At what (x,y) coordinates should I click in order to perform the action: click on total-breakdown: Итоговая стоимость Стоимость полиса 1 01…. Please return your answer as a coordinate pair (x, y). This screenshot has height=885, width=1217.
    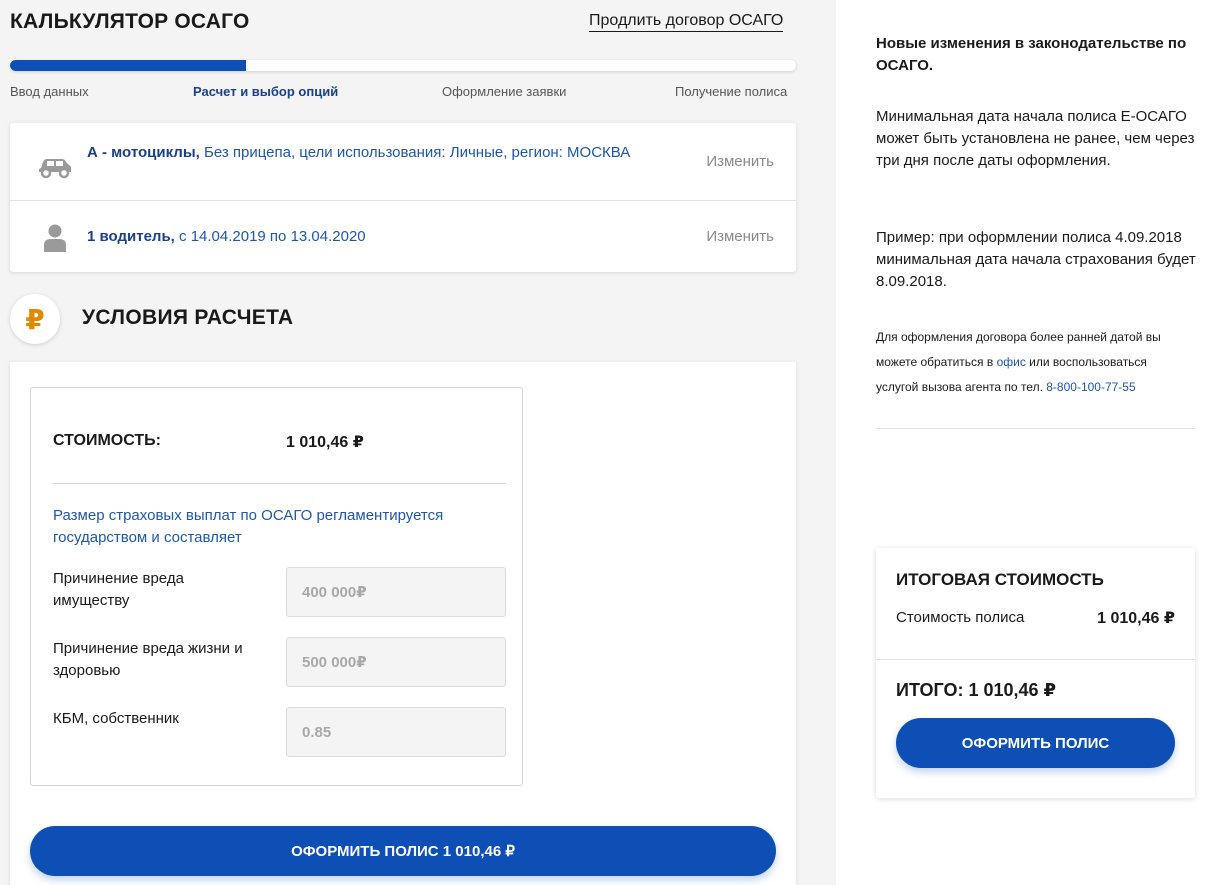
    Looking at the image, I should click on (1035, 604).